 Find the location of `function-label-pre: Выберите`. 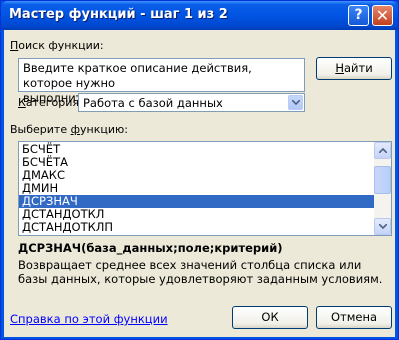

function-label-pre: Выберите is located at coordinates (40, 129).